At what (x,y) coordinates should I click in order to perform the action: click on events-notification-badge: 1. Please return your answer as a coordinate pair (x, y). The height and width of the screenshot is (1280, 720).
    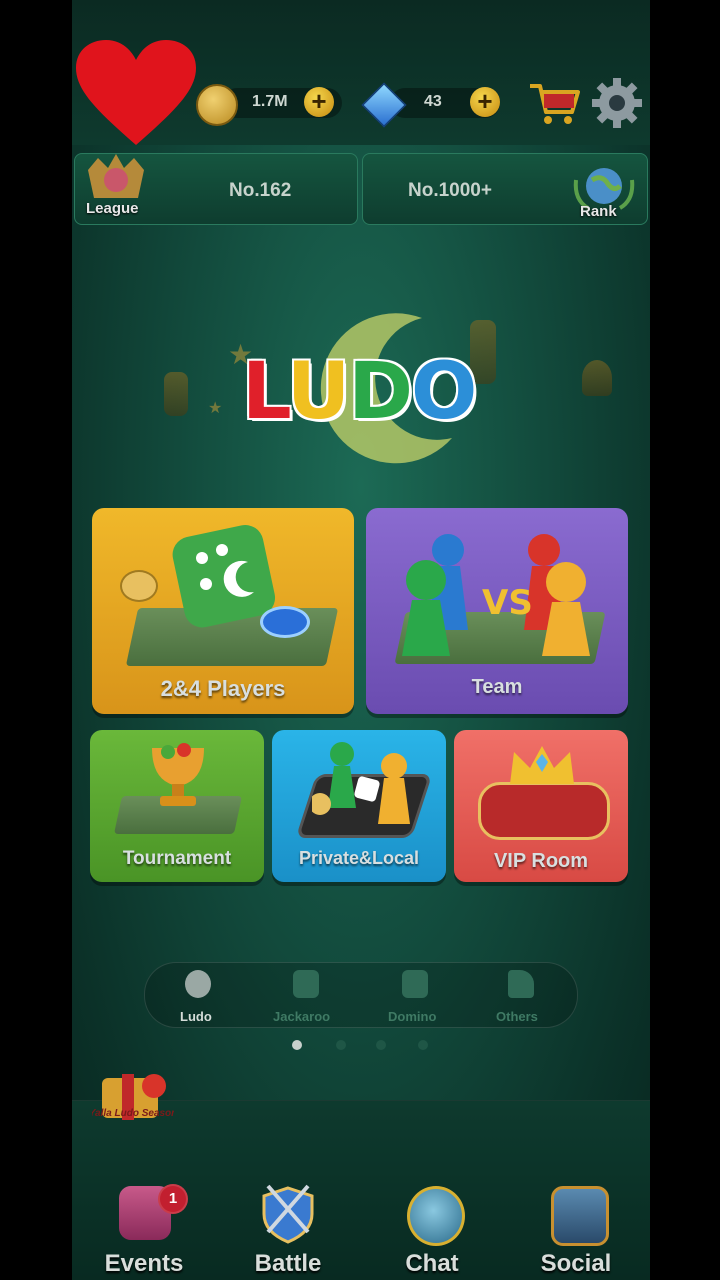
    Looking at the image, I should click on (173, 1199).